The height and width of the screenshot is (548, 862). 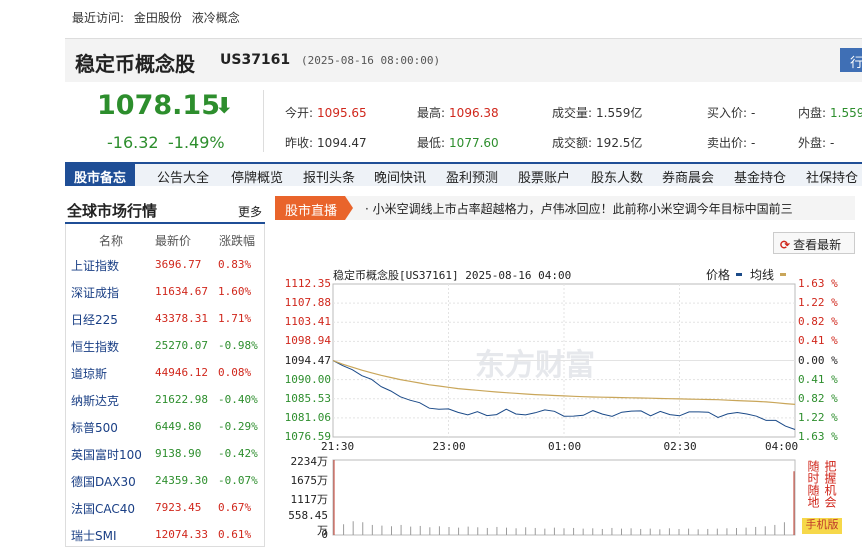 What do you see at coordinates (782, 446) in the screenshot?
I see `x-tick-label: 04:00` at bounding box center [782, 446].